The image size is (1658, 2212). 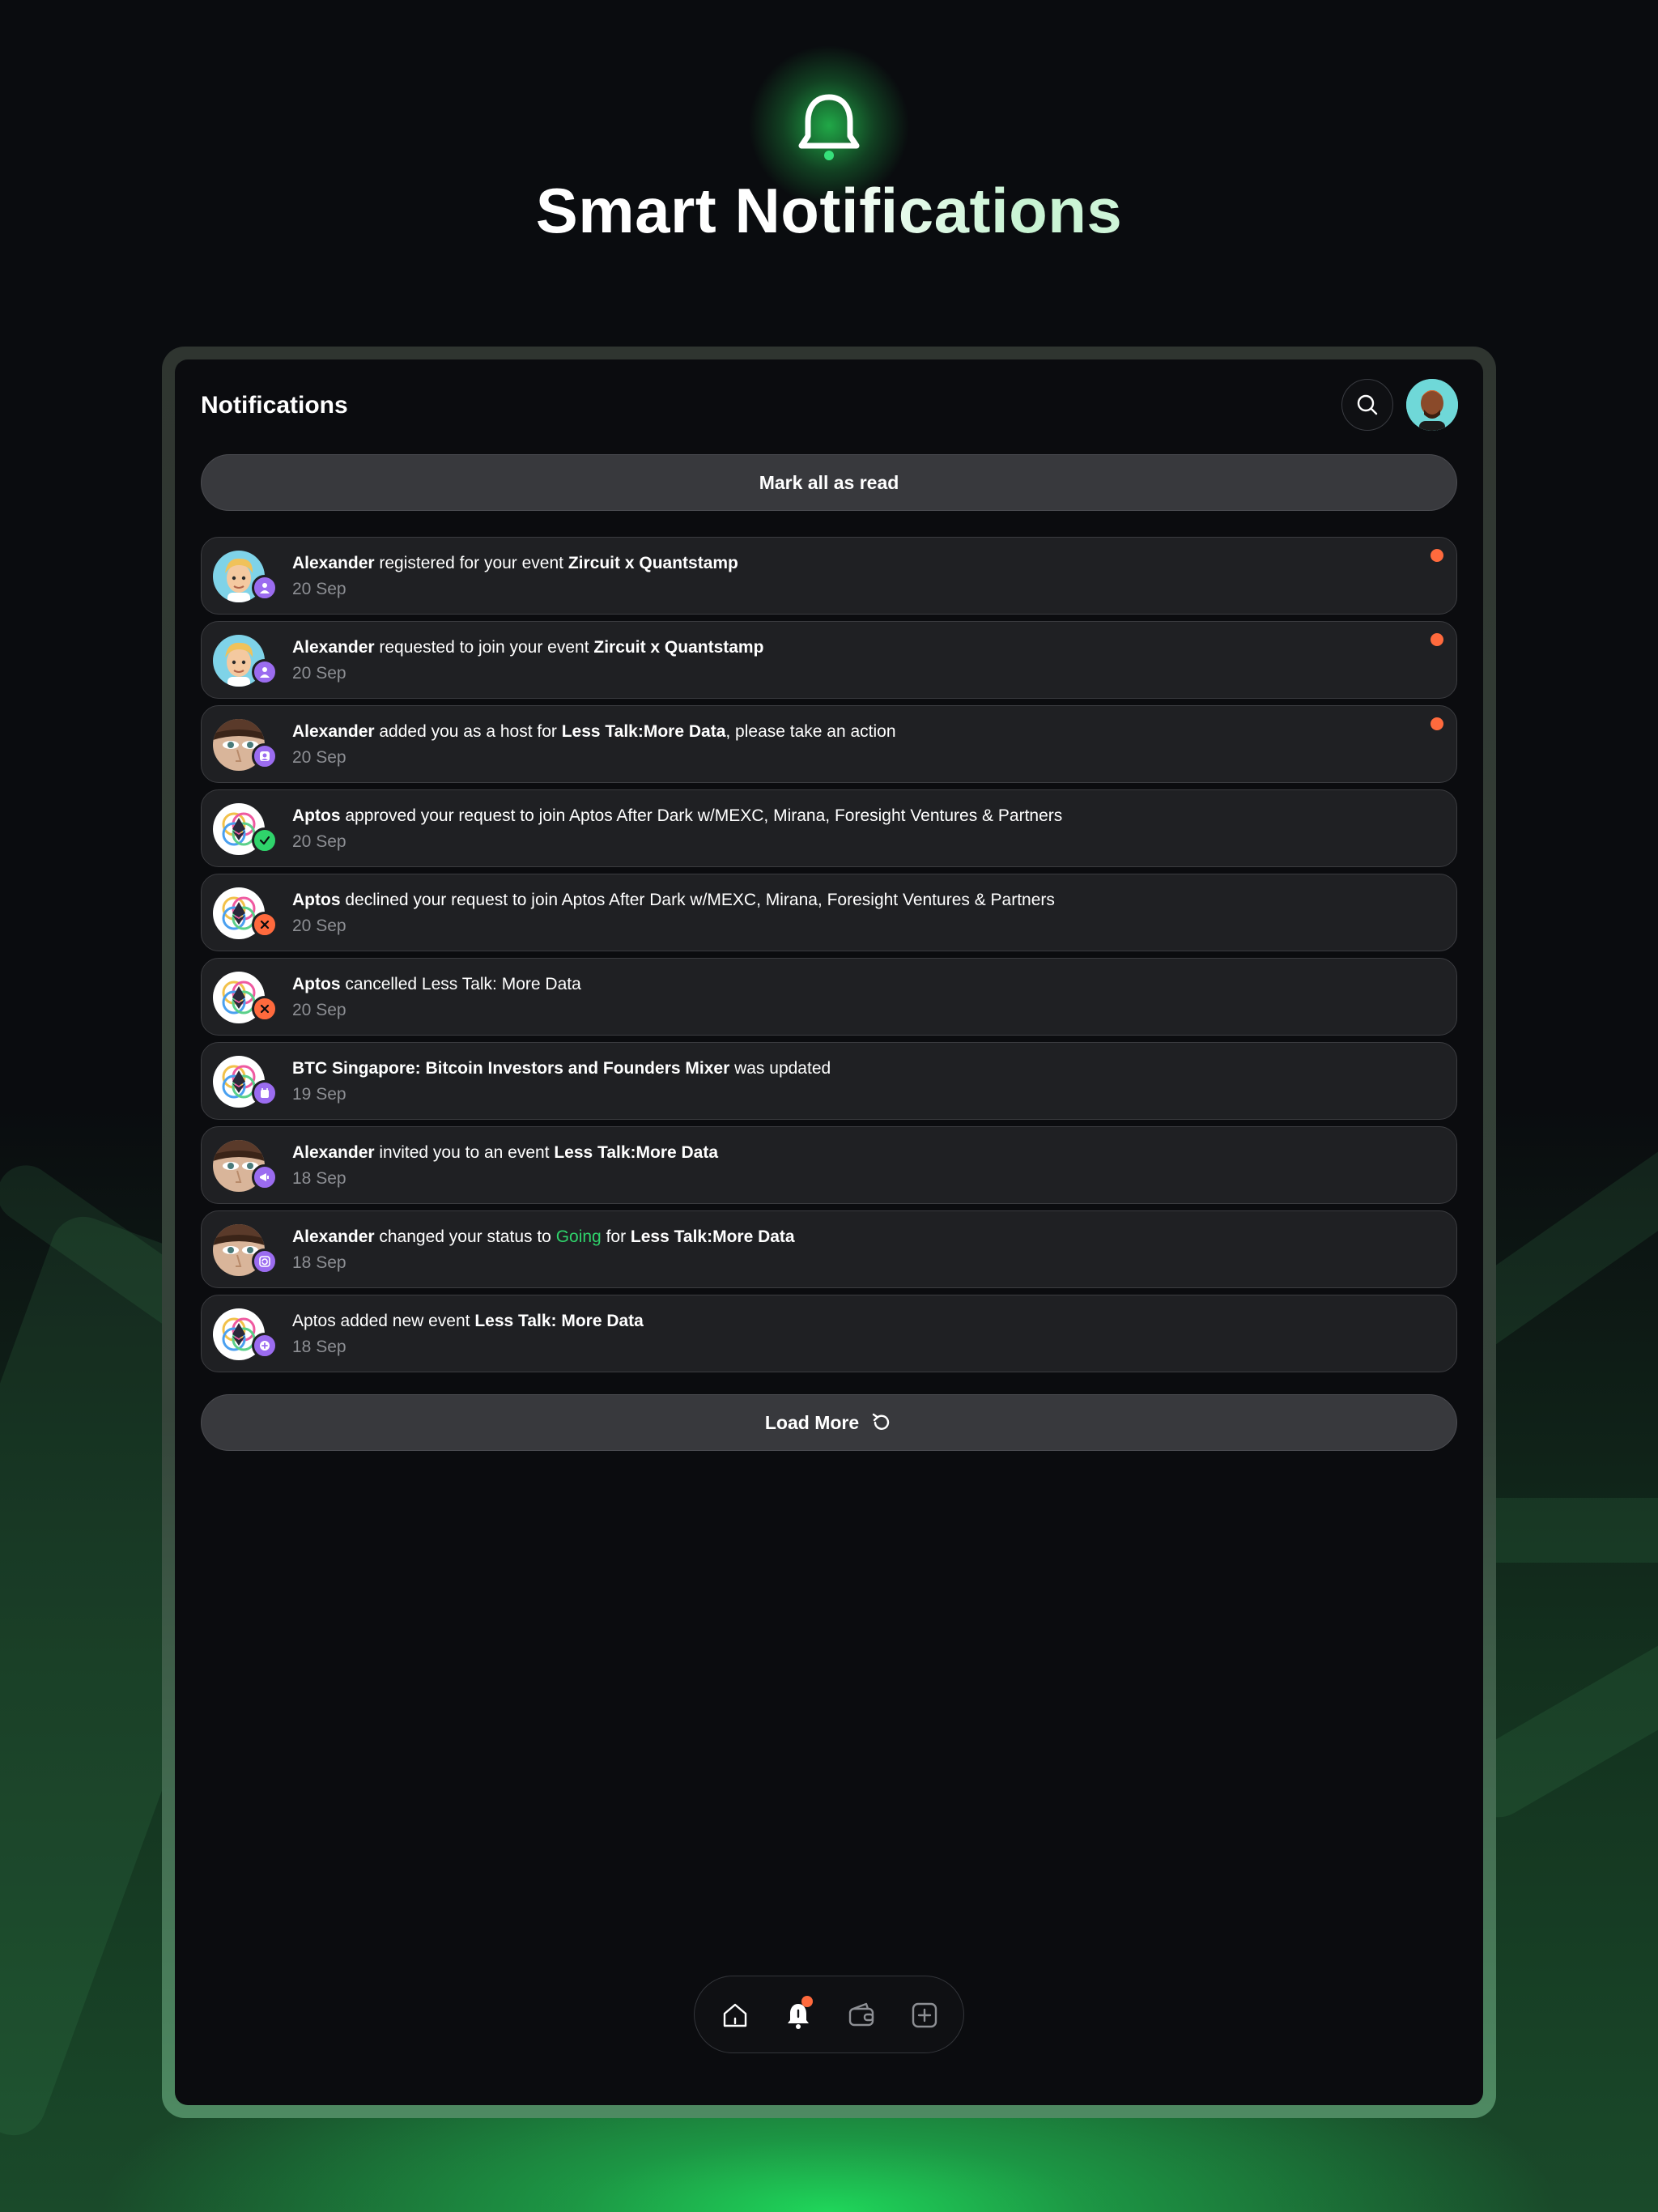 What do you see at coordinates (383, 1321) in the screenshot?
I see `notification-plain-text: Aptos added new event` at bounding box center [383, 1321].